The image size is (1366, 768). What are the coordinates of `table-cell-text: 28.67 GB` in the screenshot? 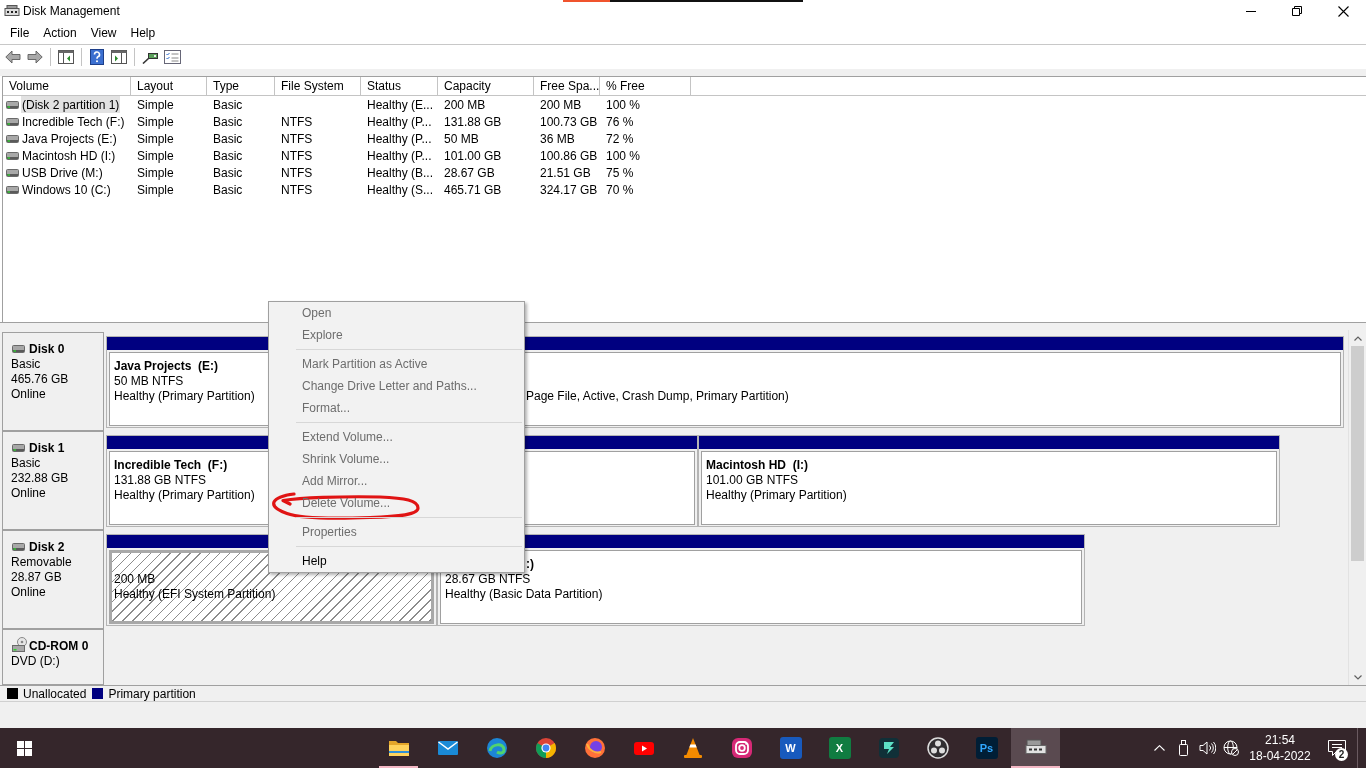 It's located at (469, 173).